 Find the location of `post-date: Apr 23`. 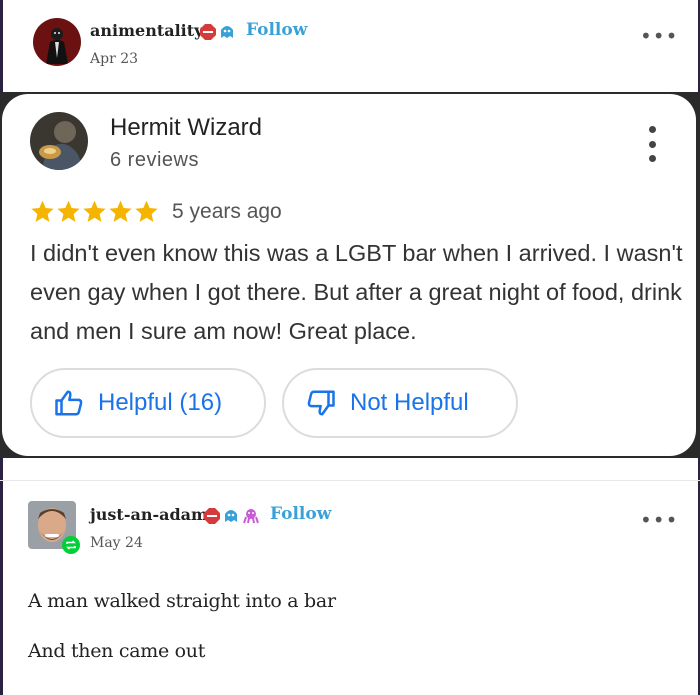

post-date: Apr 23 is located at coordinates (114, 59).